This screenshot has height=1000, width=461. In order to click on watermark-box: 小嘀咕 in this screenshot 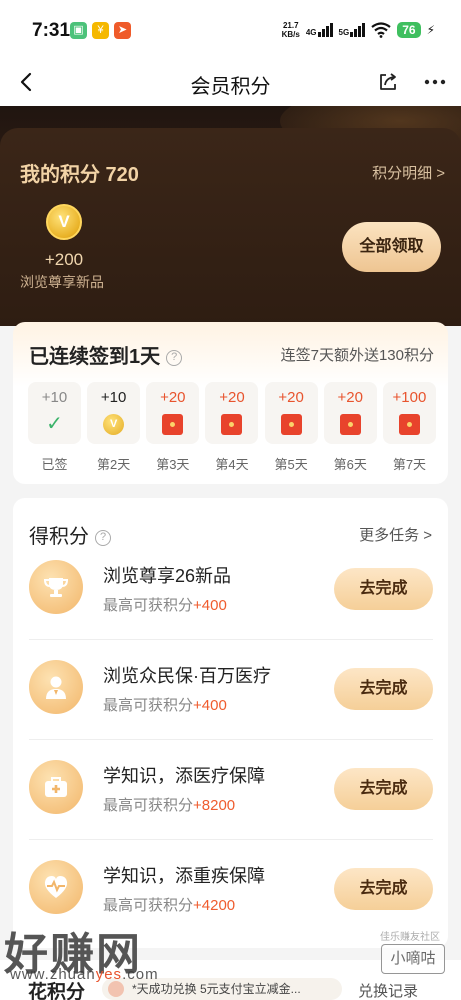, I will do `click(413, 959)`.